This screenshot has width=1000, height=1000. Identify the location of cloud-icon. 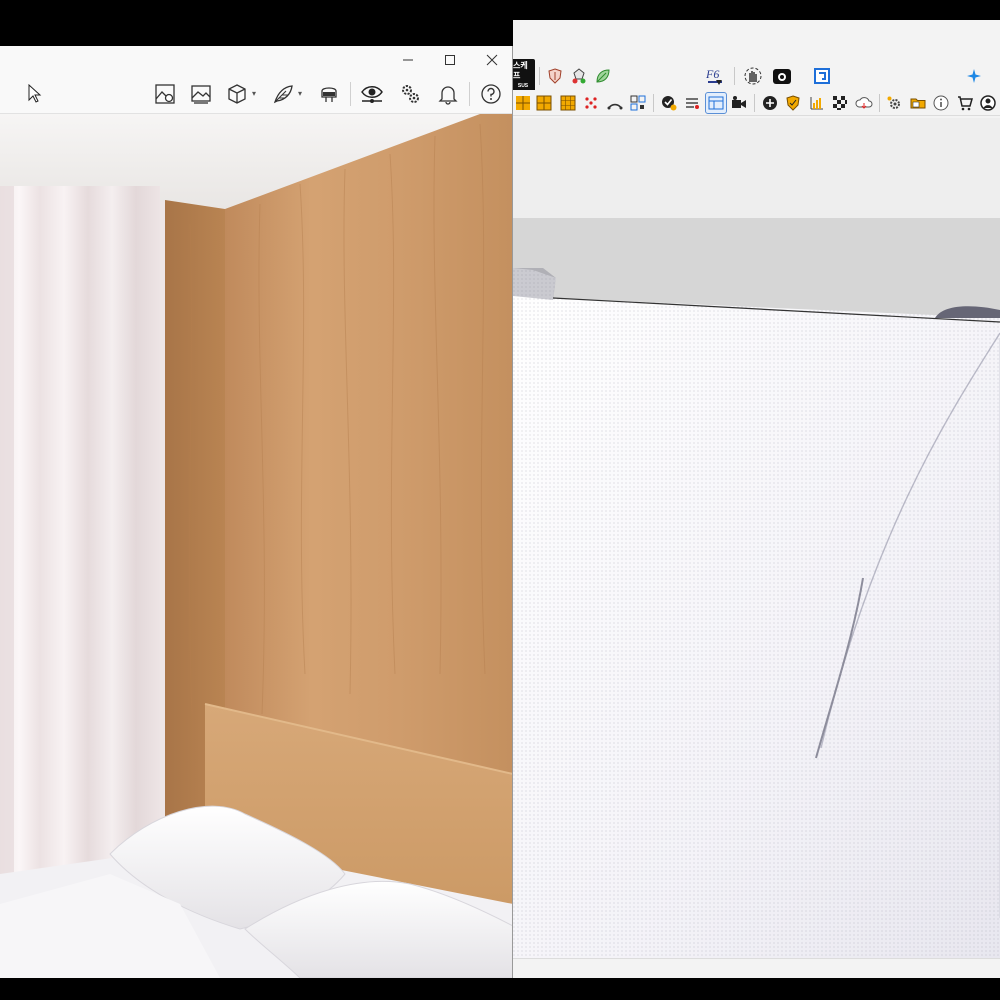
(864, 103).